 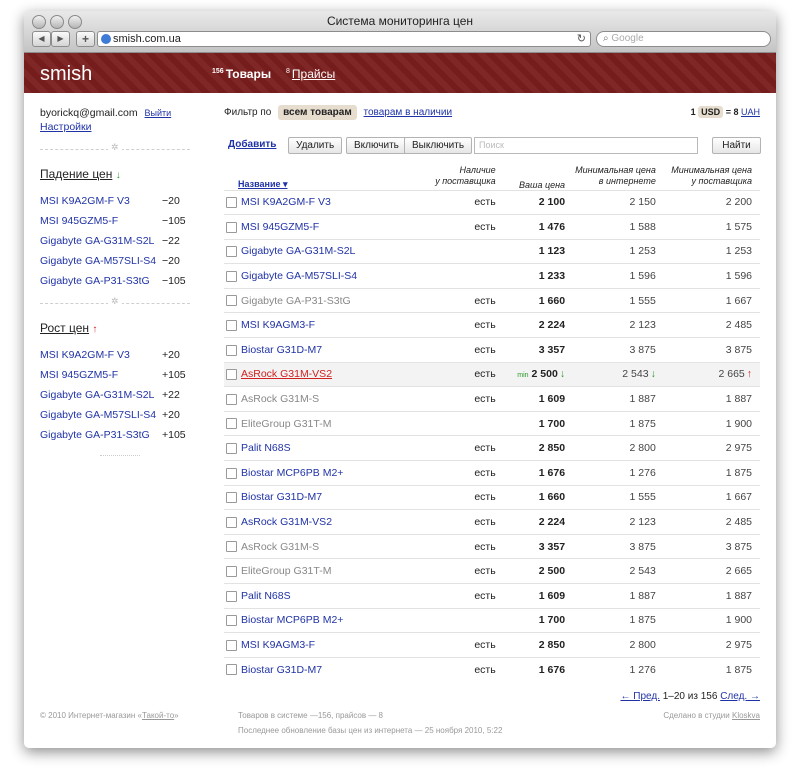 What do you see at coordinates (552, 423) in the screenshot?
I see `row-price-value: 1 700` at bounding box center [552, 423].